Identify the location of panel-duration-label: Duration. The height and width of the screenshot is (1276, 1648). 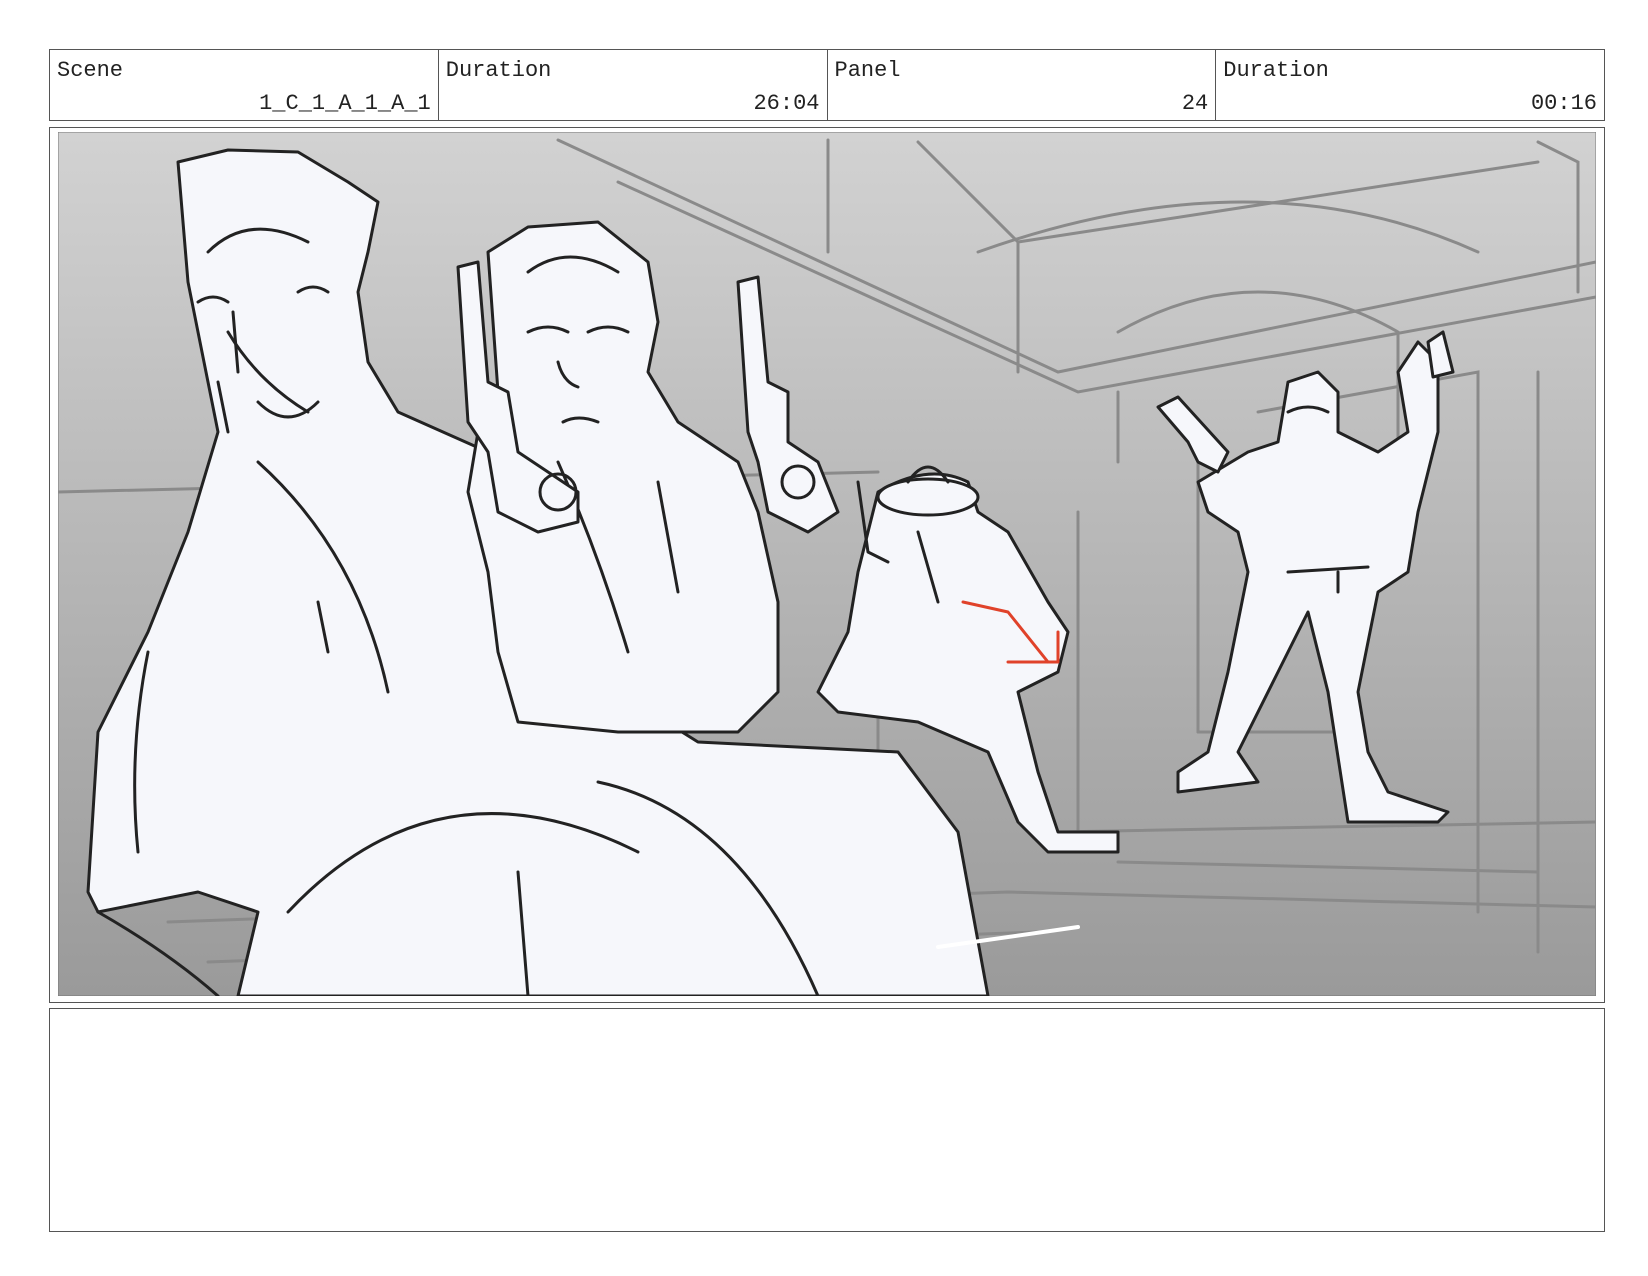
(1276, 70).